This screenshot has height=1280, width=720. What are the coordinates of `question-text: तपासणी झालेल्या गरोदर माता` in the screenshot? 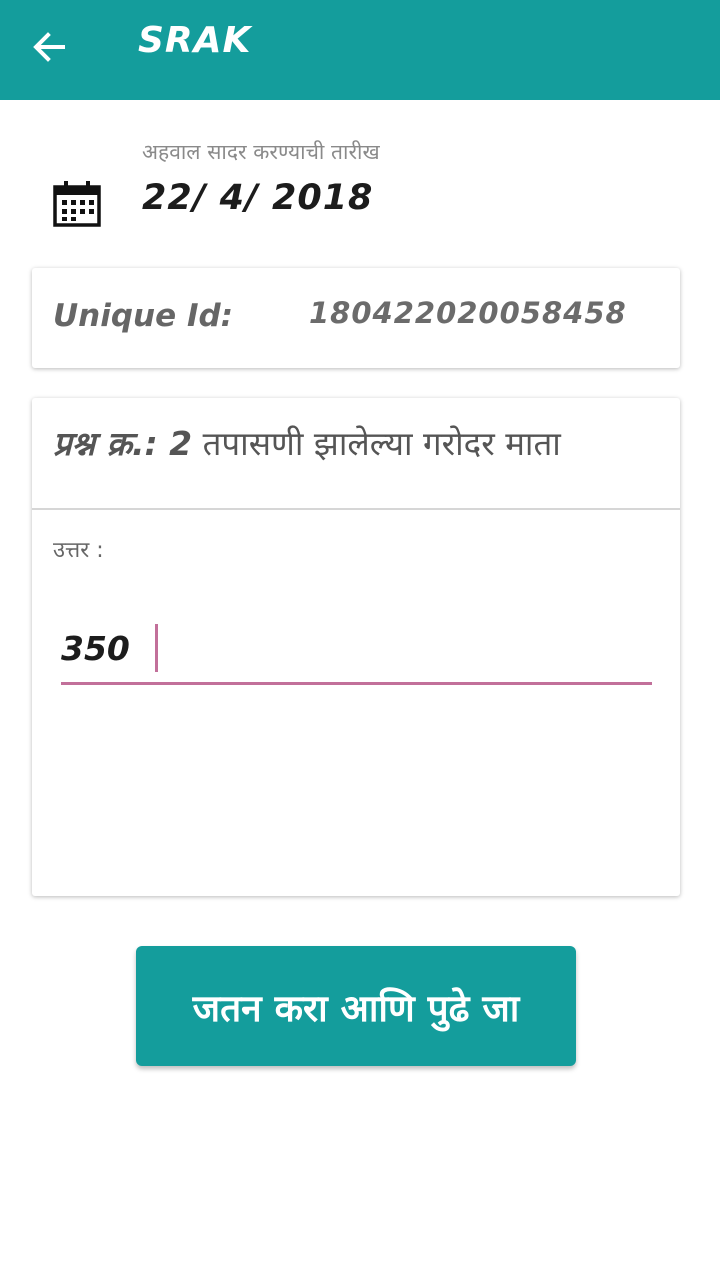 It's located at (381, 443).